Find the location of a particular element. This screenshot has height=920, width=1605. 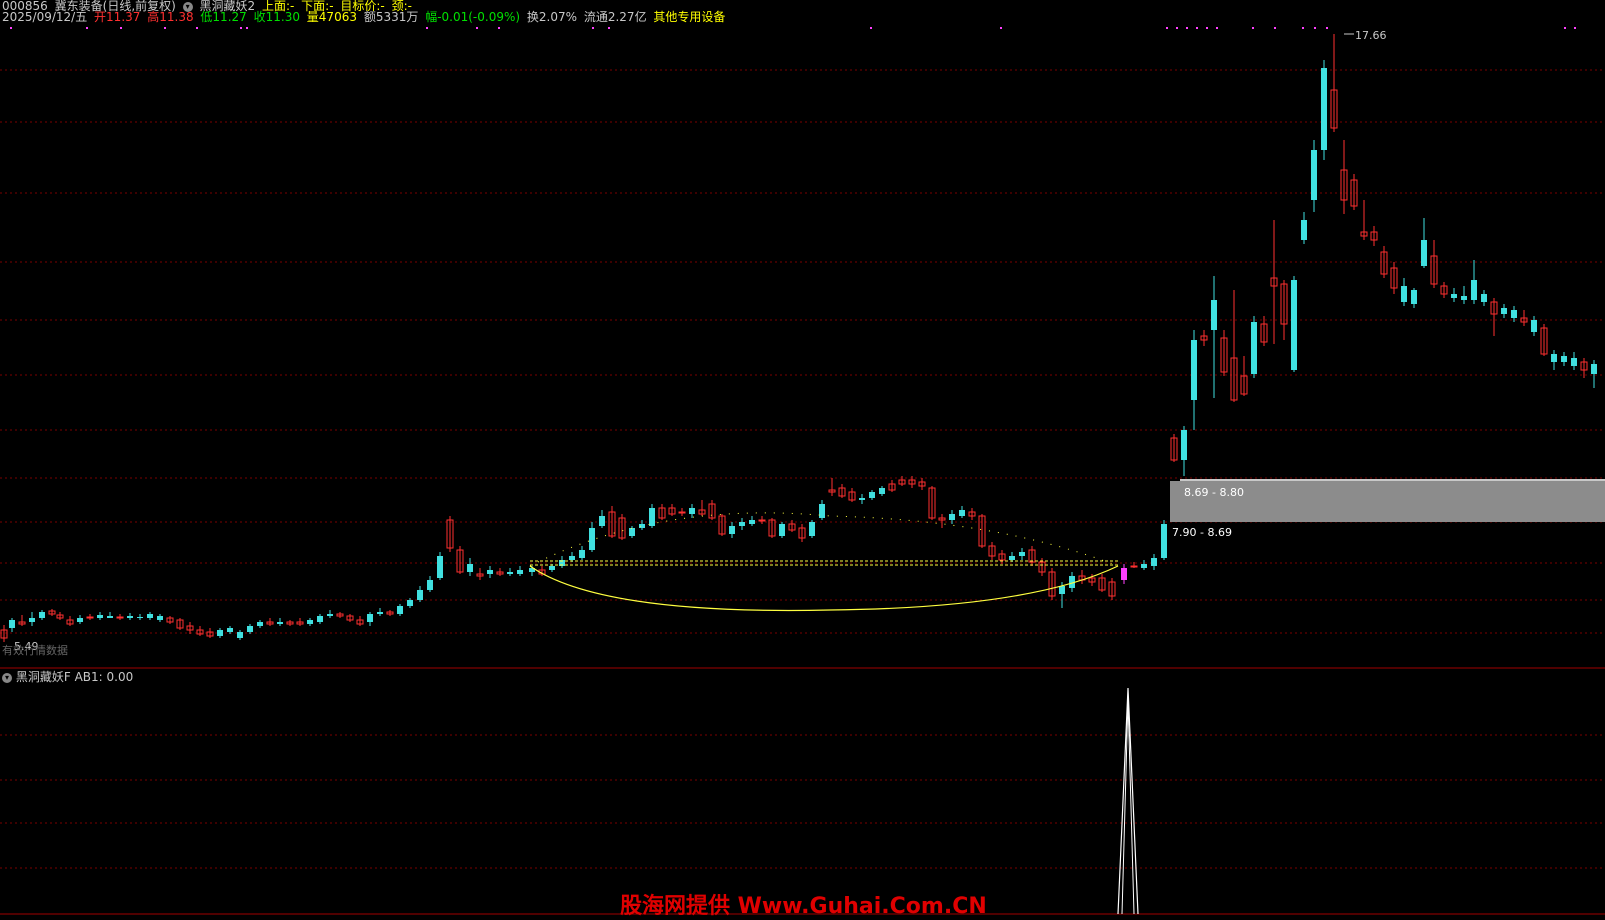

watermark-text: 股海网提供 Www.Guhai.Com.CN is located at coordinates (803, 906).